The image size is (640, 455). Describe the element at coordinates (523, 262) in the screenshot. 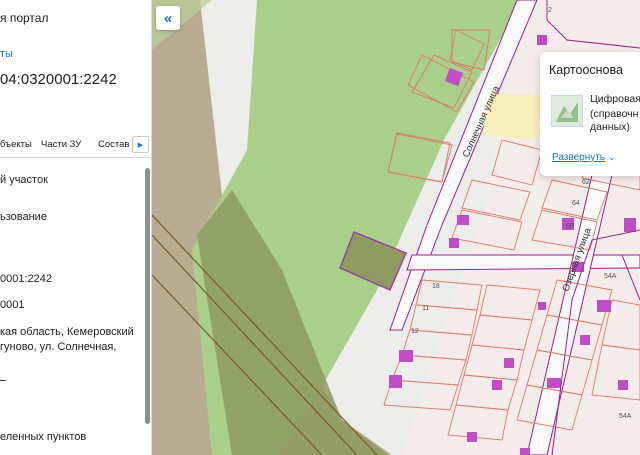

I see `road-cross` at that location.